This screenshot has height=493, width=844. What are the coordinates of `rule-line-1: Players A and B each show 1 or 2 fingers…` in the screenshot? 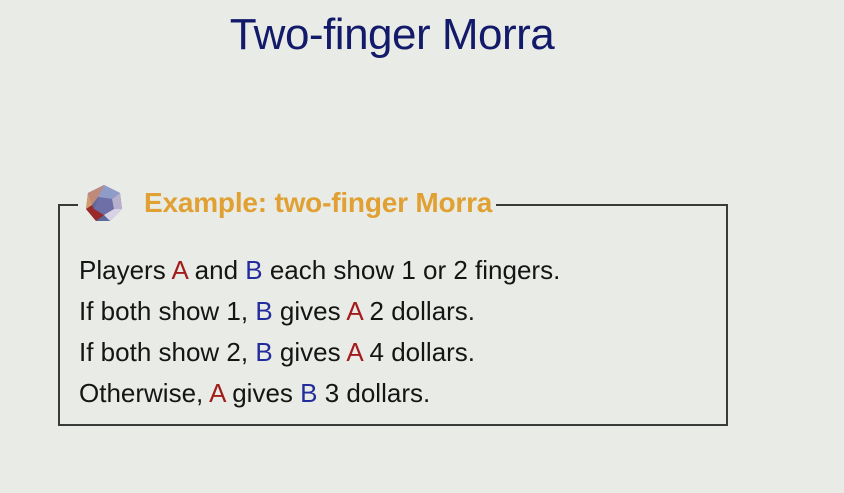 It's located at (320, 270).